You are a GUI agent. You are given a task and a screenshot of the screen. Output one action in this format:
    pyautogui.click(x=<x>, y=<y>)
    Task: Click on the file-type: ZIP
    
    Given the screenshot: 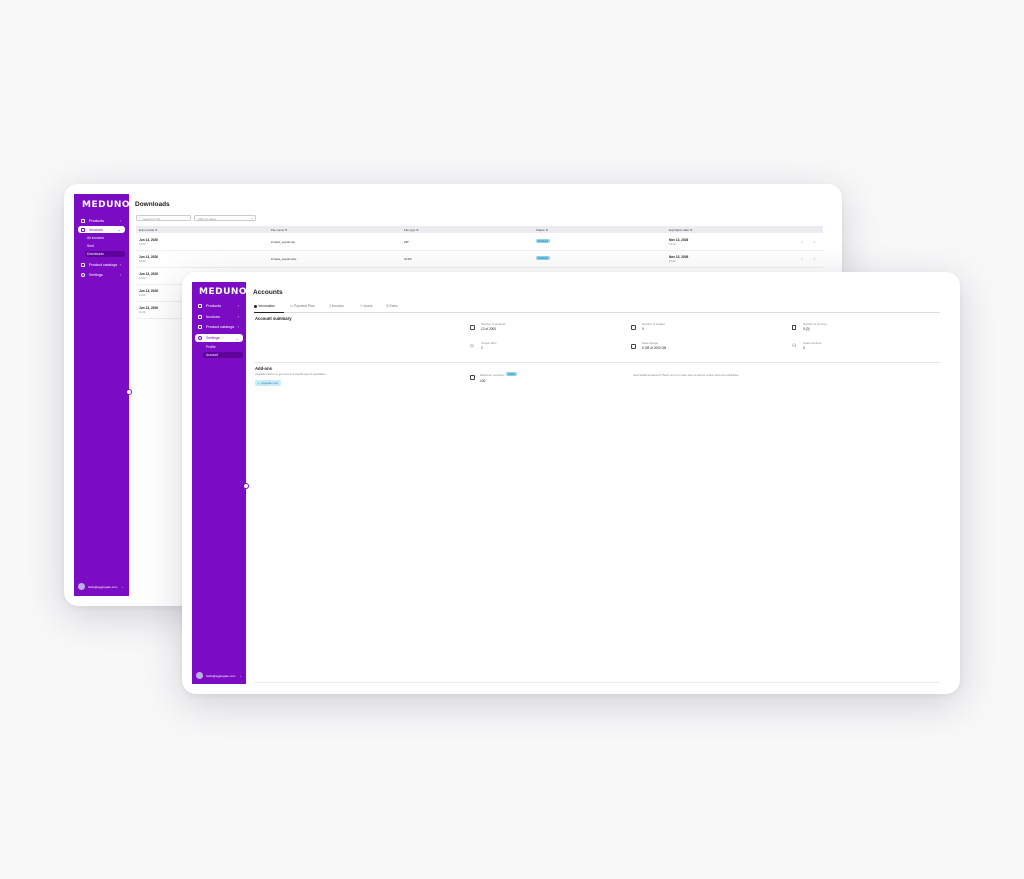 What is the action you would take?
    pyautogui.click(x=406, y=242)
    